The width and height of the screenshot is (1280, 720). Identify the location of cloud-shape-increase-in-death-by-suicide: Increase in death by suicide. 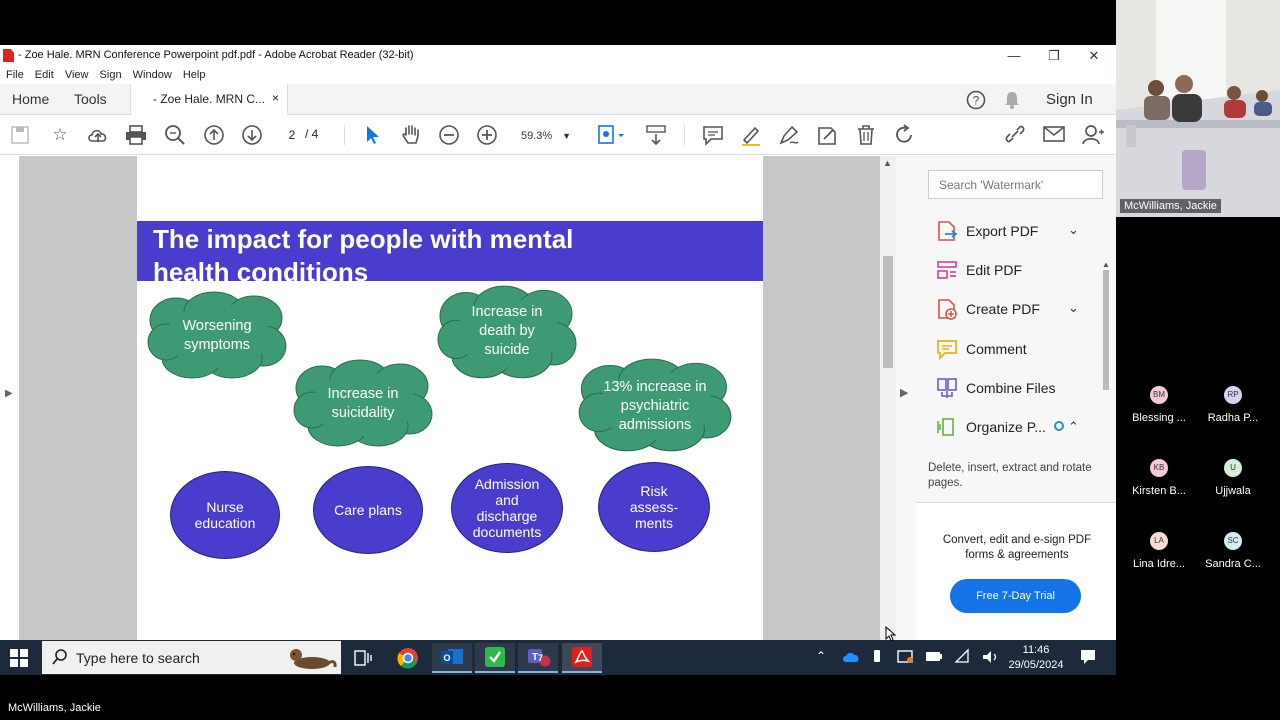
(507, 333).